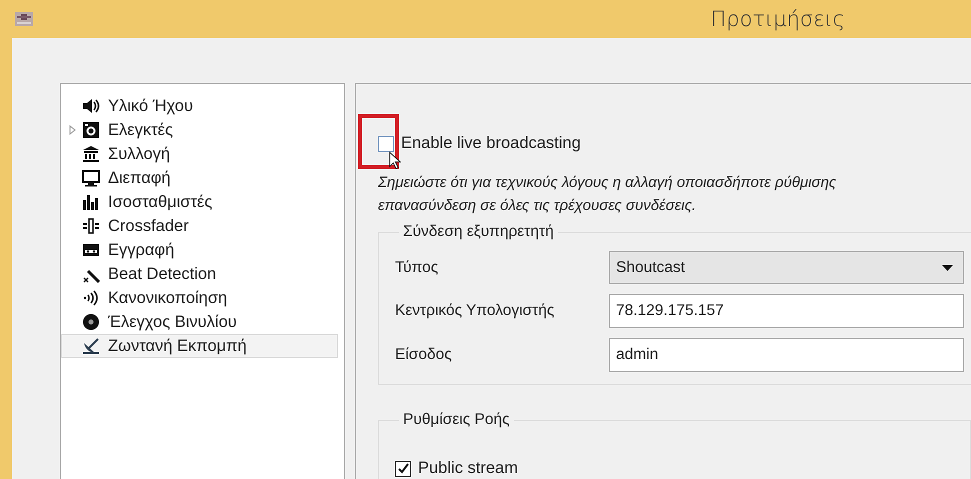 The image size is (971, 479). Describe the element at coordinates (91, 250) in the screenshot. I see `cassette-icon` at that location.